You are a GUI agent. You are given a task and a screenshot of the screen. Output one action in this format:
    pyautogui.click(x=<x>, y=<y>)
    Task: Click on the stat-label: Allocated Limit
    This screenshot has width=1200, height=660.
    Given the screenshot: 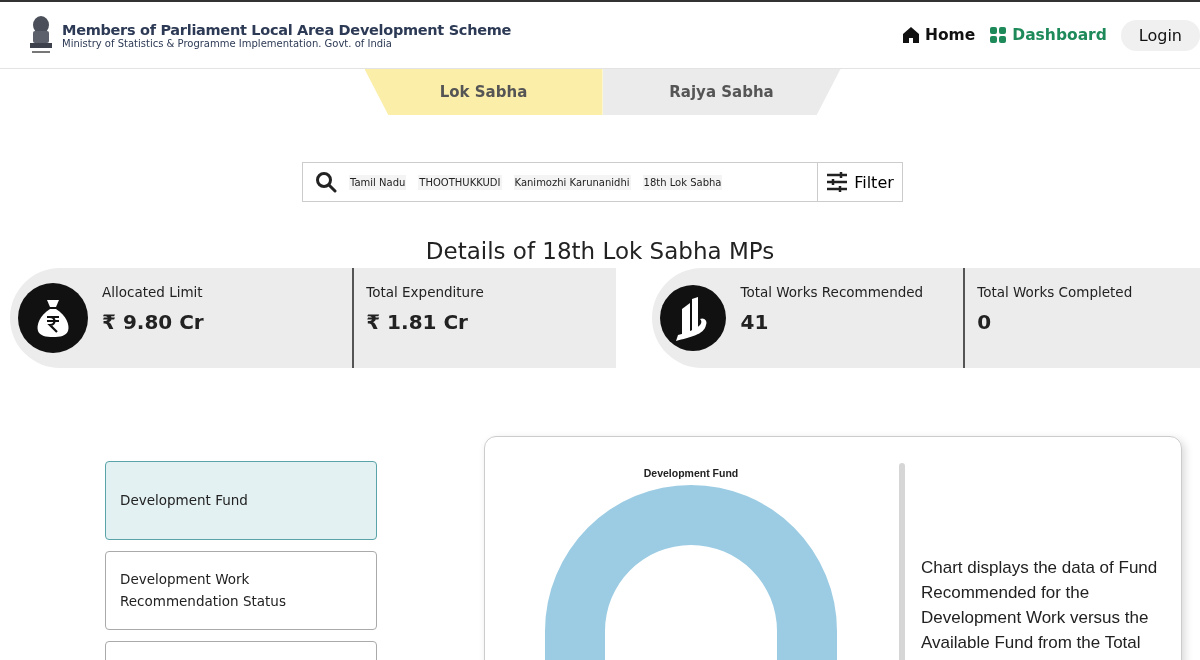 What is the action you would take?
    pyautogui.click(x=153, y=292)
    